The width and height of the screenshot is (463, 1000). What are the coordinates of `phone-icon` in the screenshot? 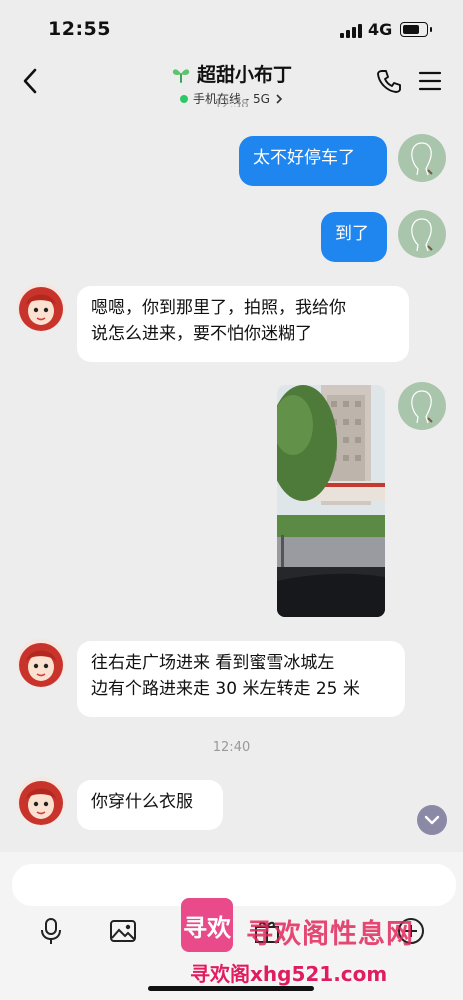 It's located at (389, 81).